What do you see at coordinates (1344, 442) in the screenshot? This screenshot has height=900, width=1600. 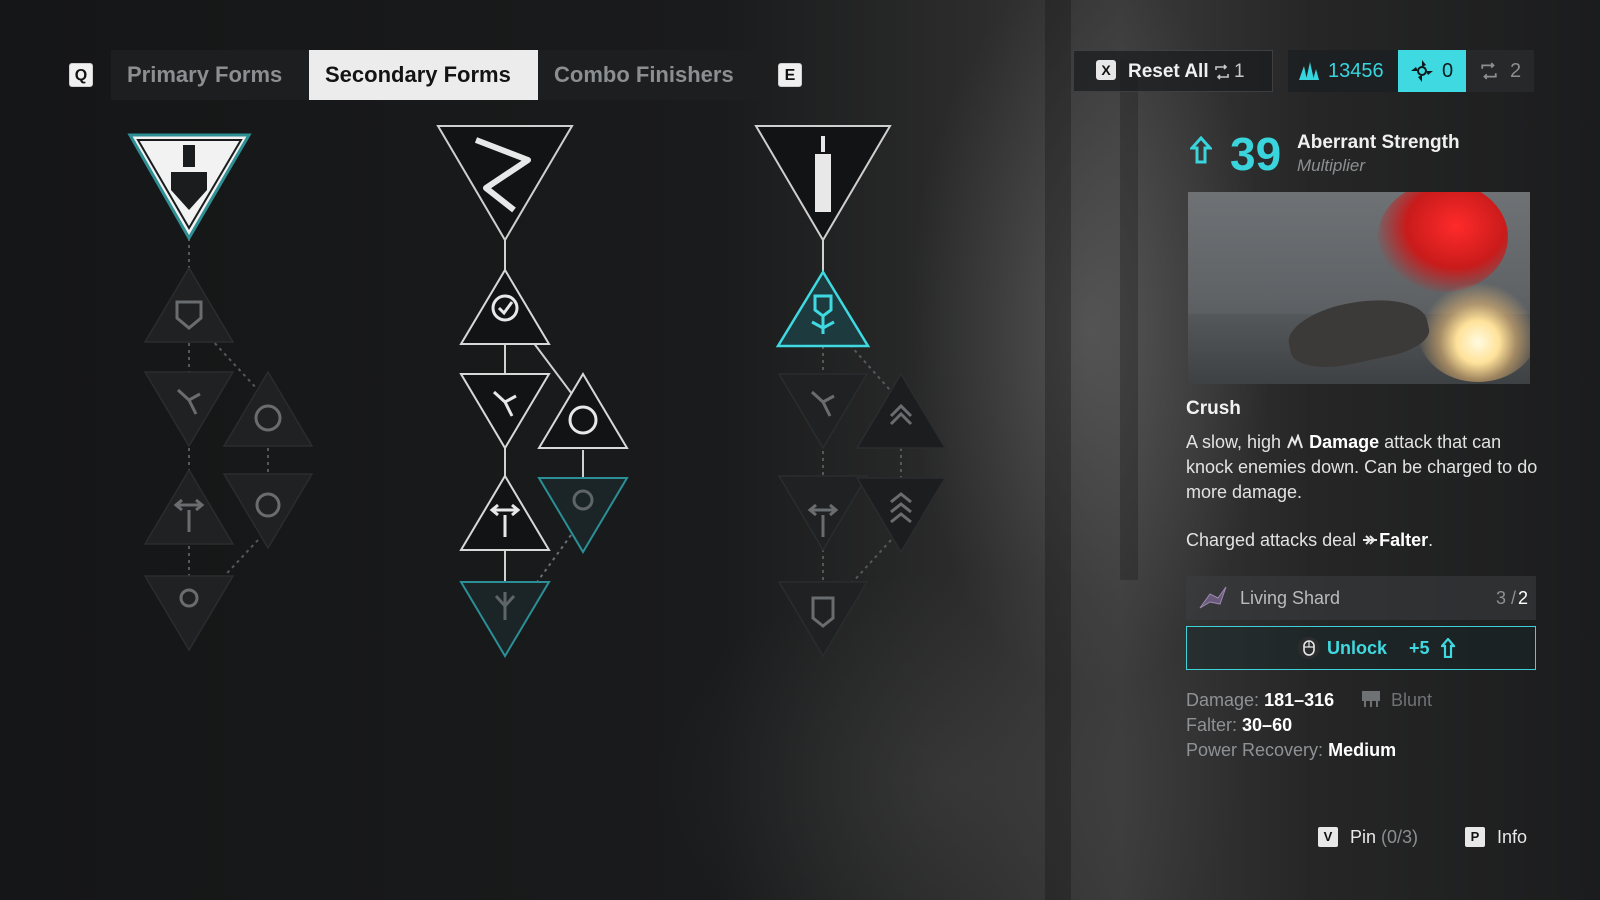 I see `damage-keyword: Damage` at bounding box center [1344, 442].